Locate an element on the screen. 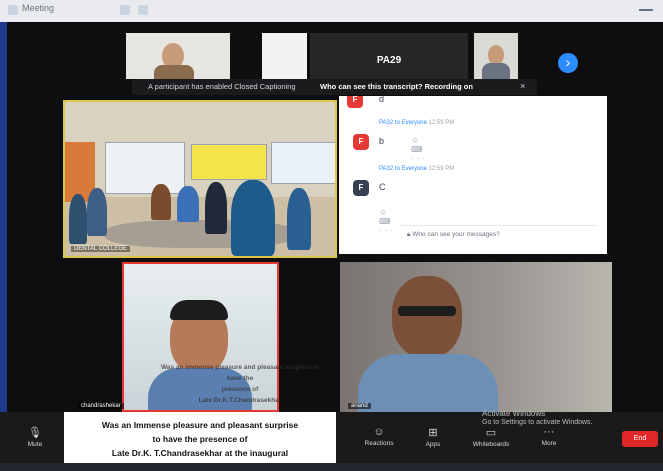 The image size is (663, 471). overlay-caption-line: presence of is located at coordinates (240, 389).